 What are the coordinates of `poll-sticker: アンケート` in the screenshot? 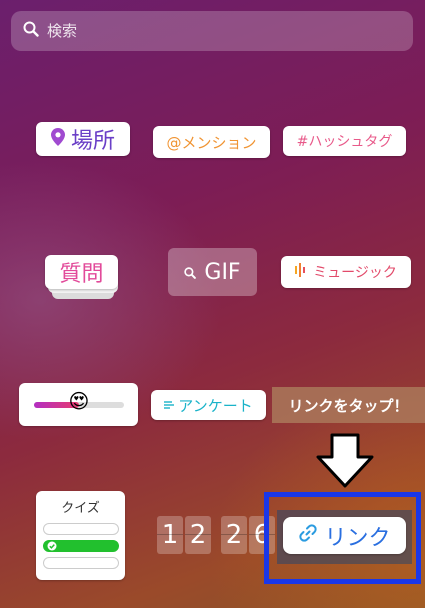 It's located at (208, 405).